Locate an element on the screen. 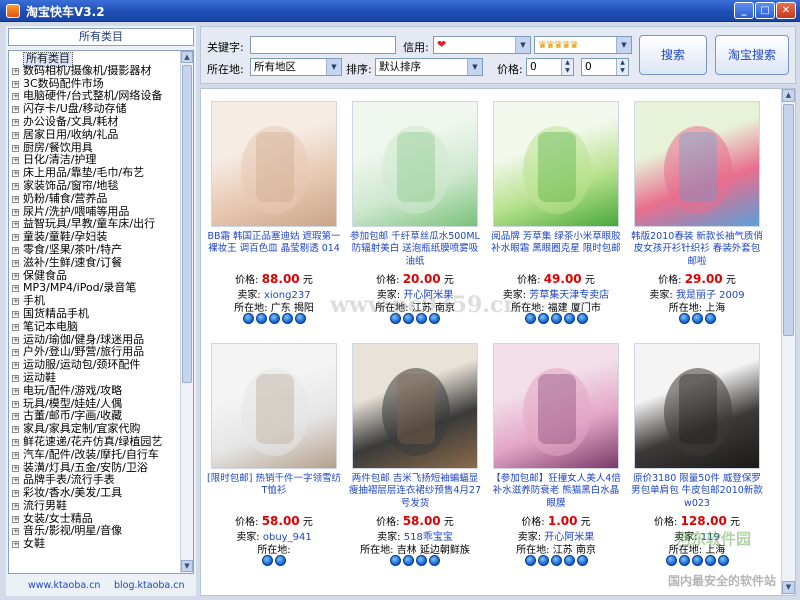 Image resolution: width=800 pixels, height=600 pixels. site-link: www.ktaoba.cn is located at coordinates (64, 585).